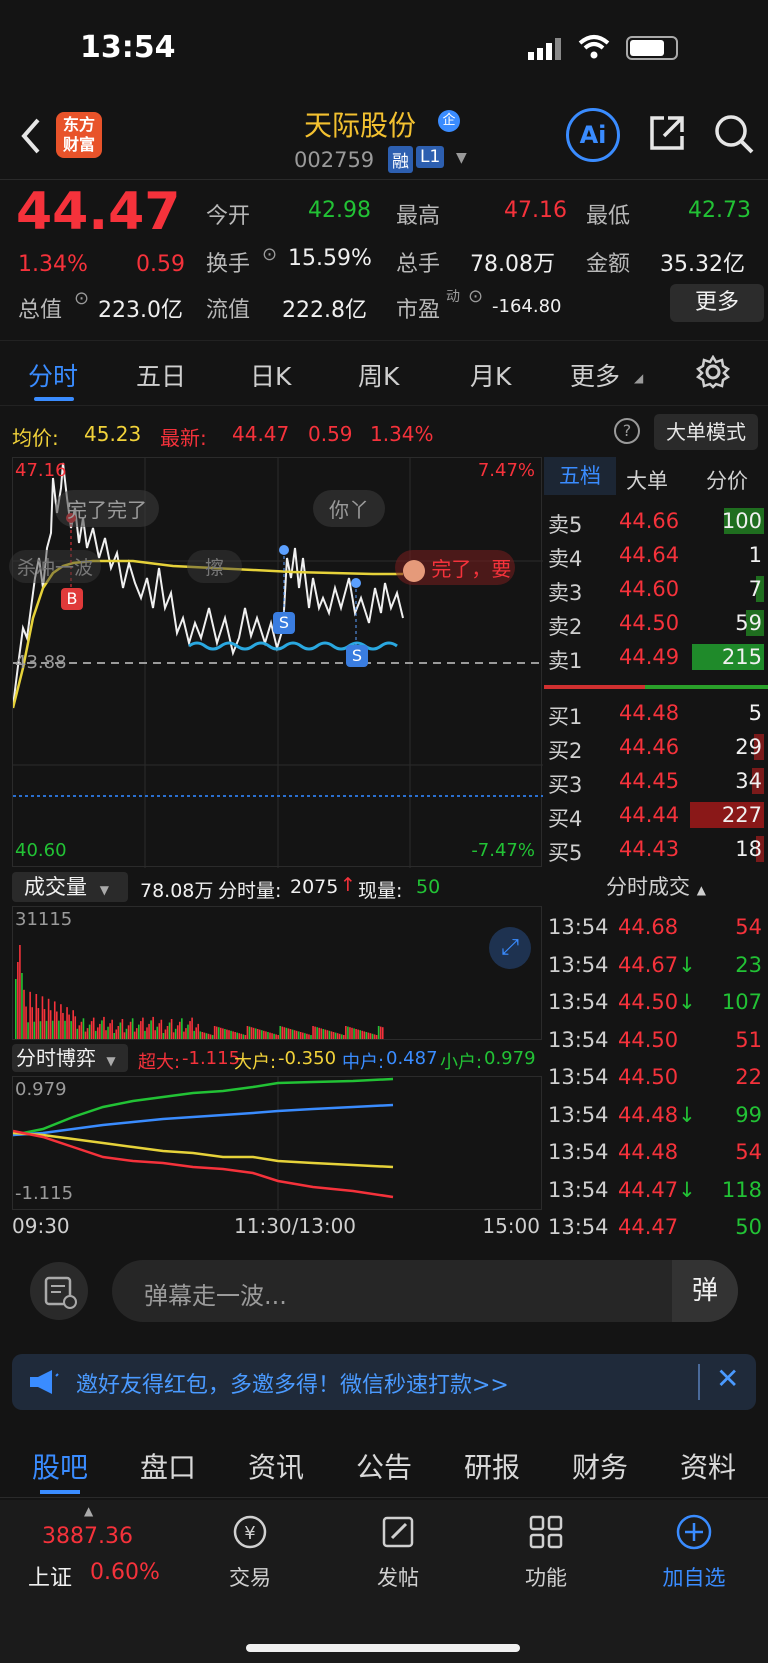 The width and height of the screenshot is (768, 1663). Describe the element at coordinates (713, 373) in the screenshot. I see `settings-gear-icon` at that location.